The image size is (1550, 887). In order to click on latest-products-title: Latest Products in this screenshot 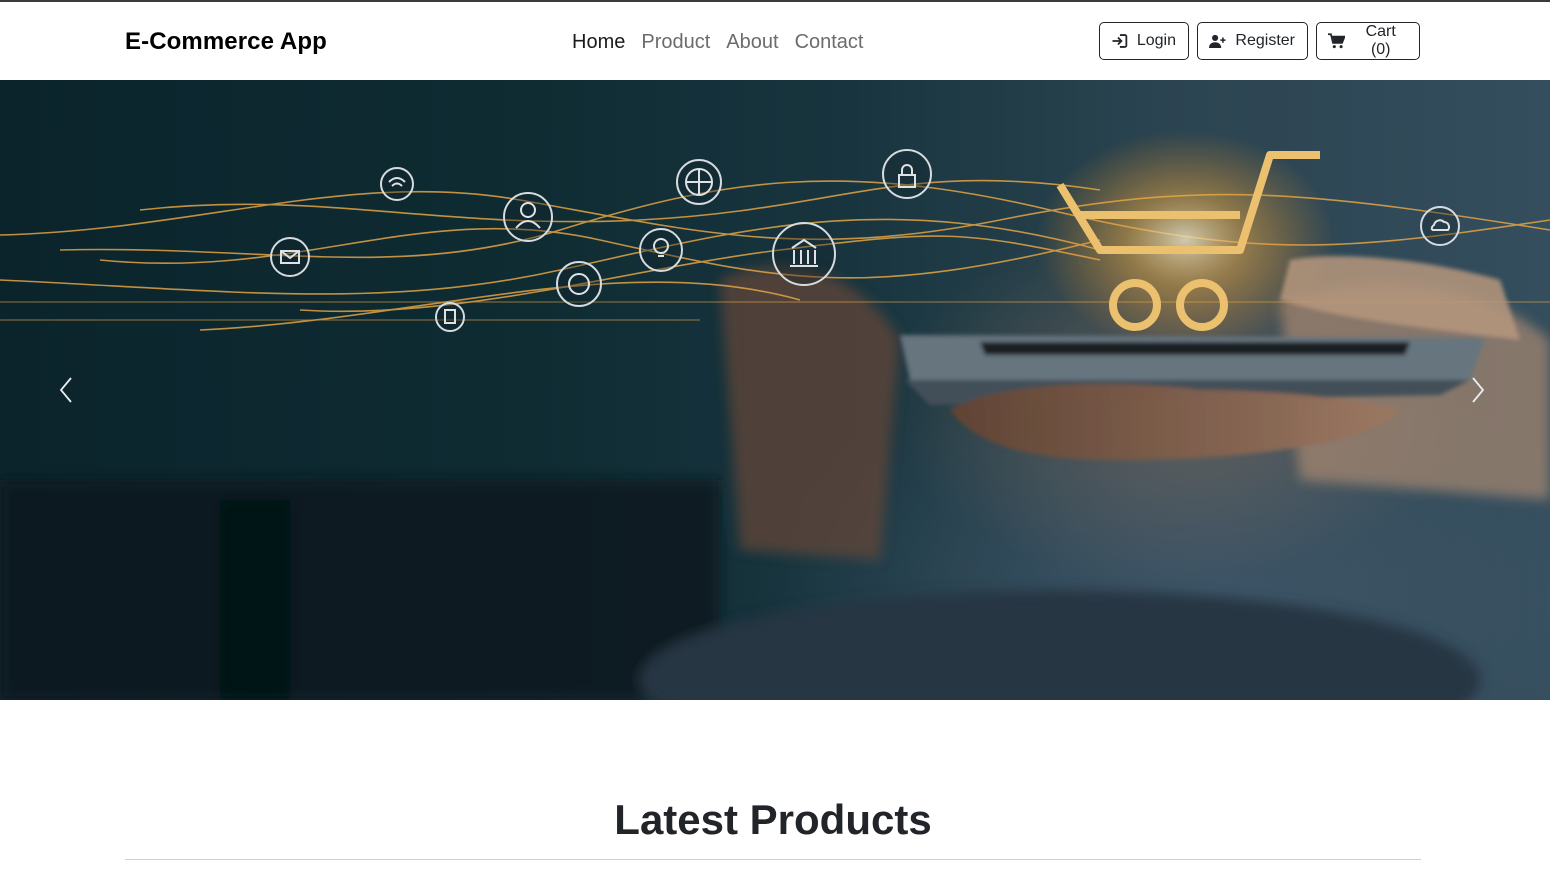, I will do `click(773, 819)`.